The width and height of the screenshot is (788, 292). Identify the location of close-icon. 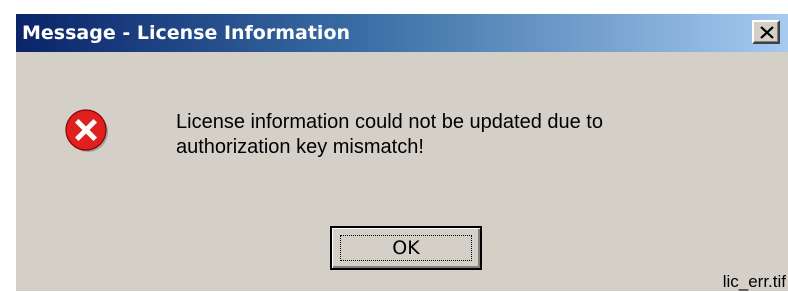
(767, 32).